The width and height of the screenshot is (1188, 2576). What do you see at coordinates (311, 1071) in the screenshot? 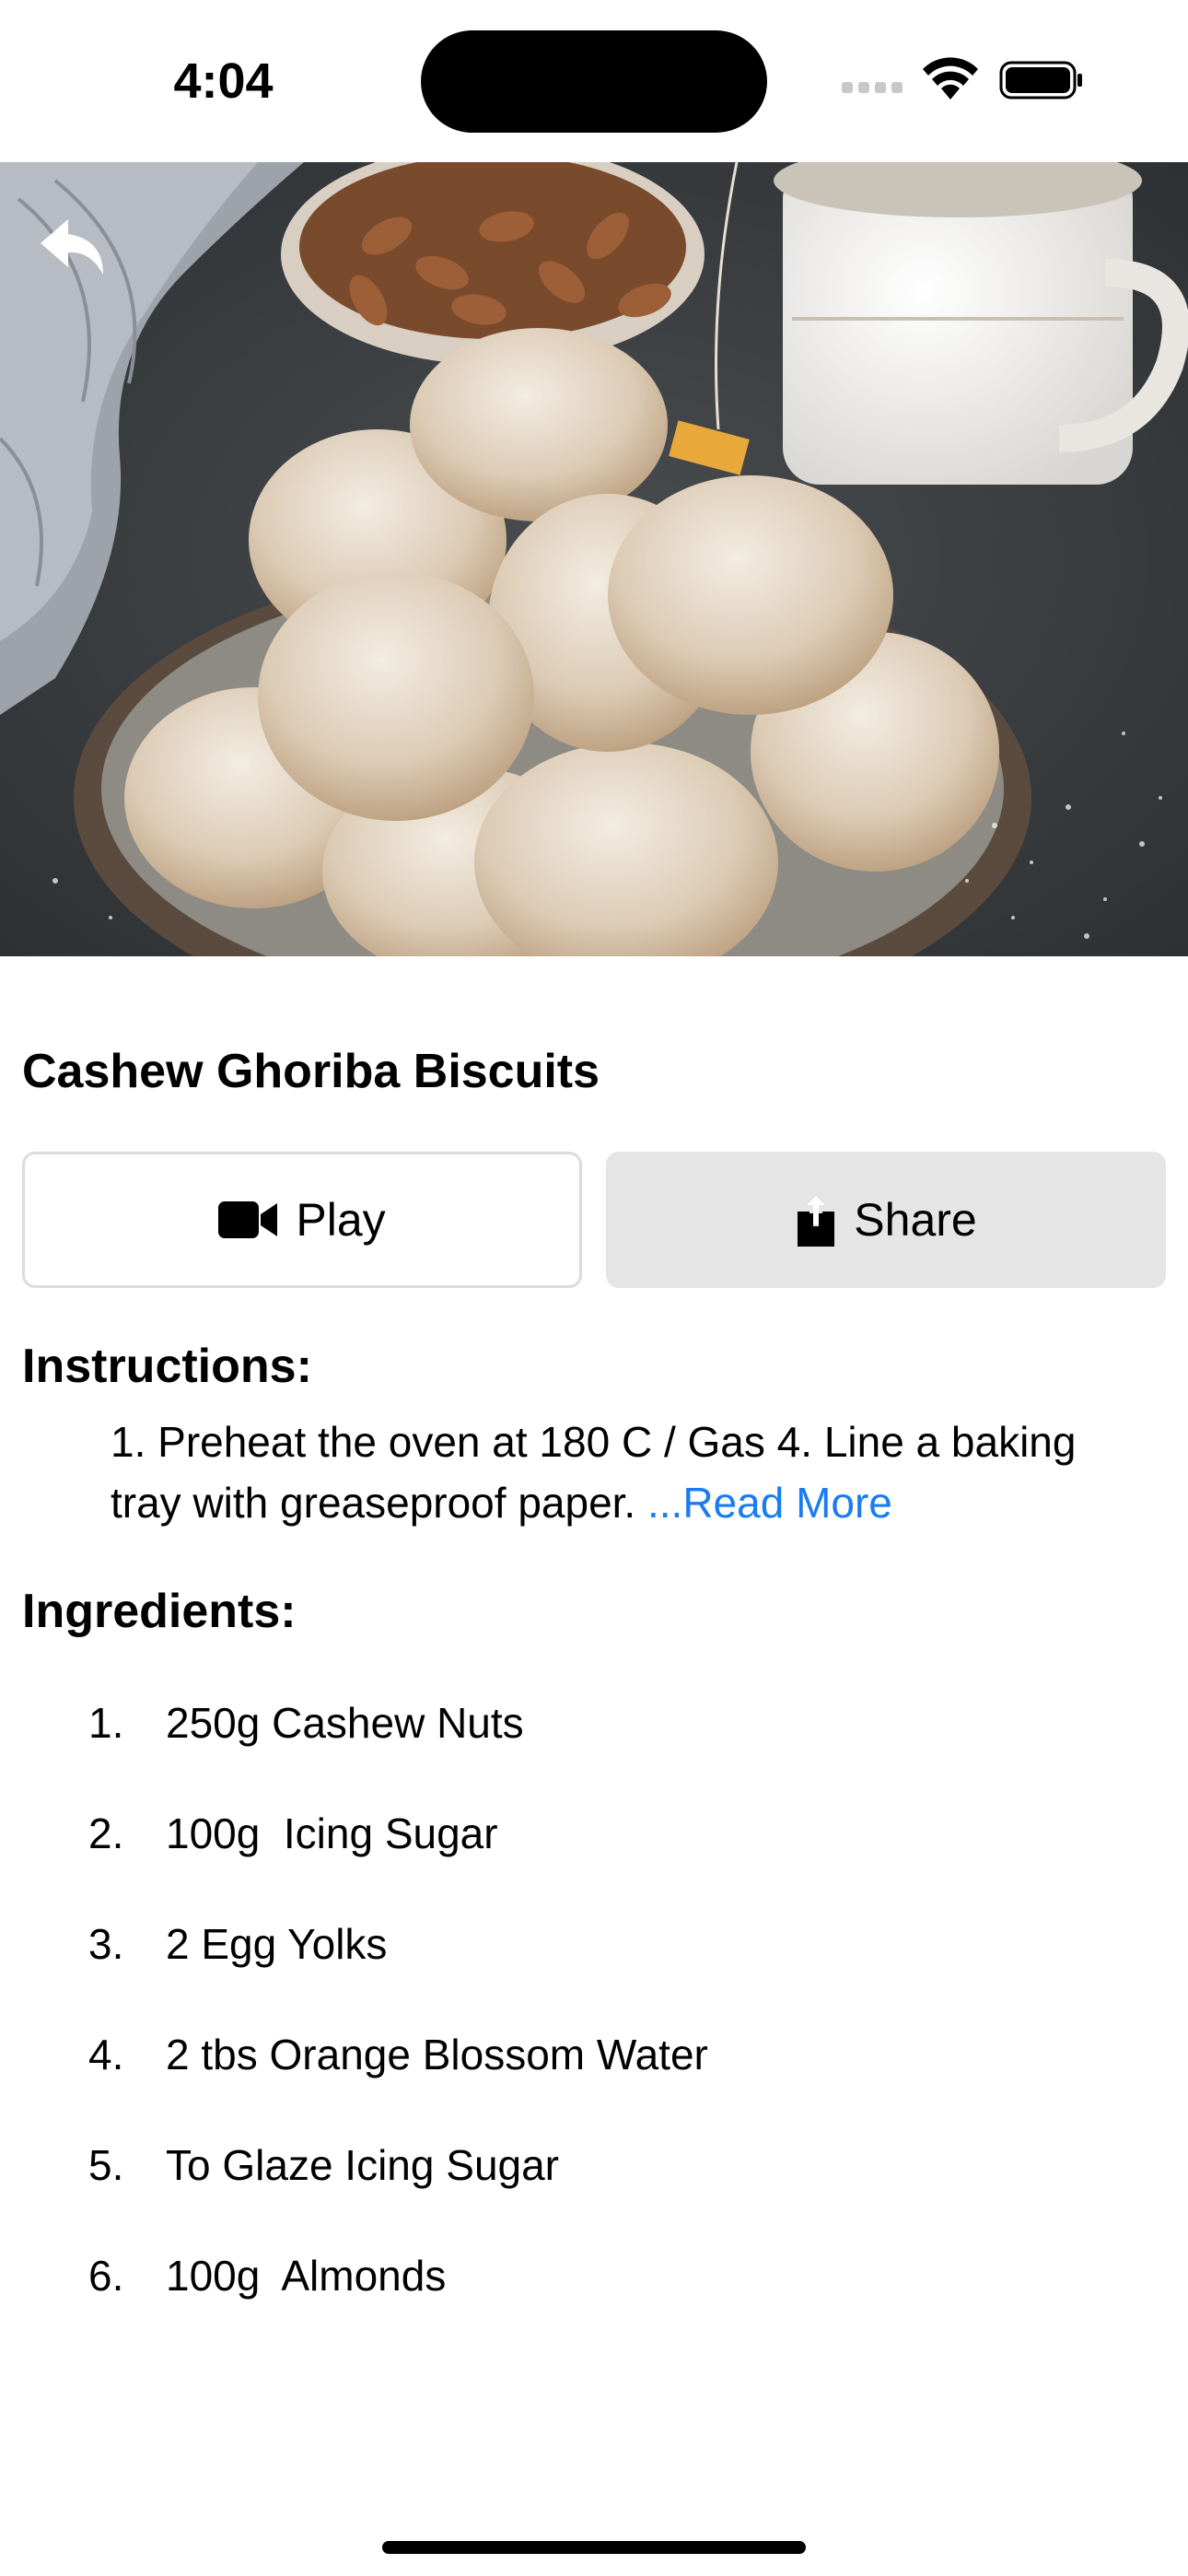
I see `recipe-title: Cashew Ghoriba Biscuits` at bounding box center [311, 1071].